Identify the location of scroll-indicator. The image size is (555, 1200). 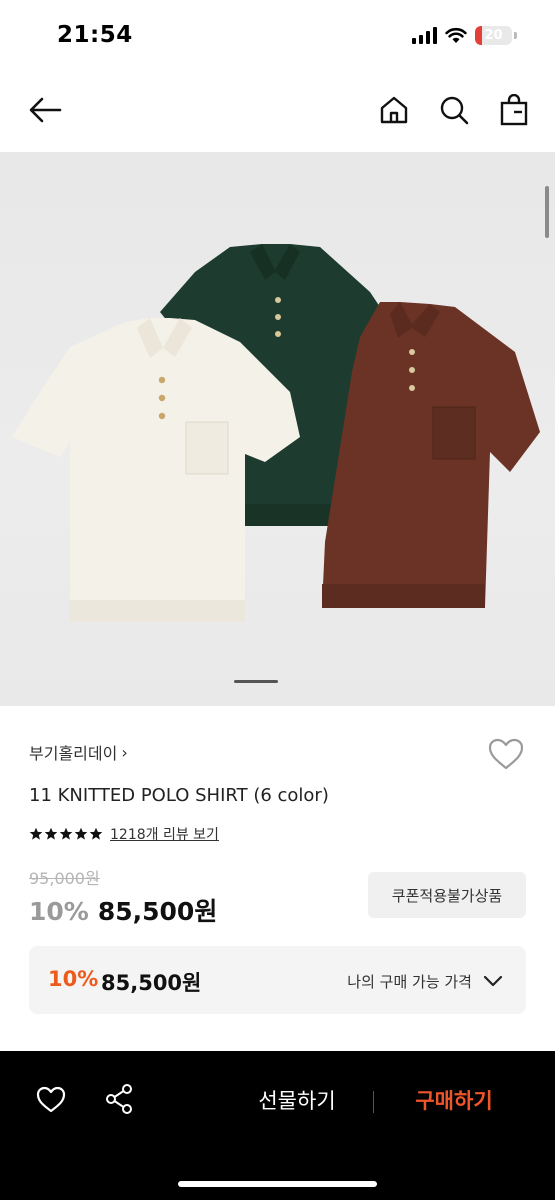
(547, 212).